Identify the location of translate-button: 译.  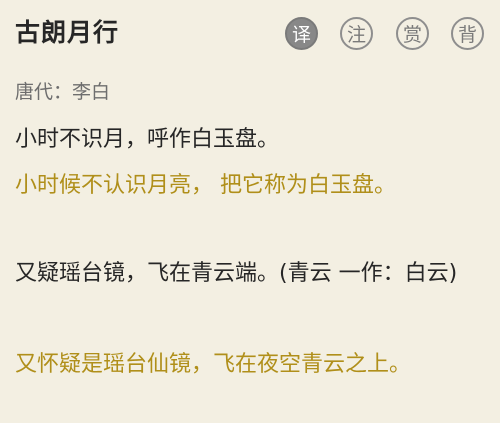
(301, 33).